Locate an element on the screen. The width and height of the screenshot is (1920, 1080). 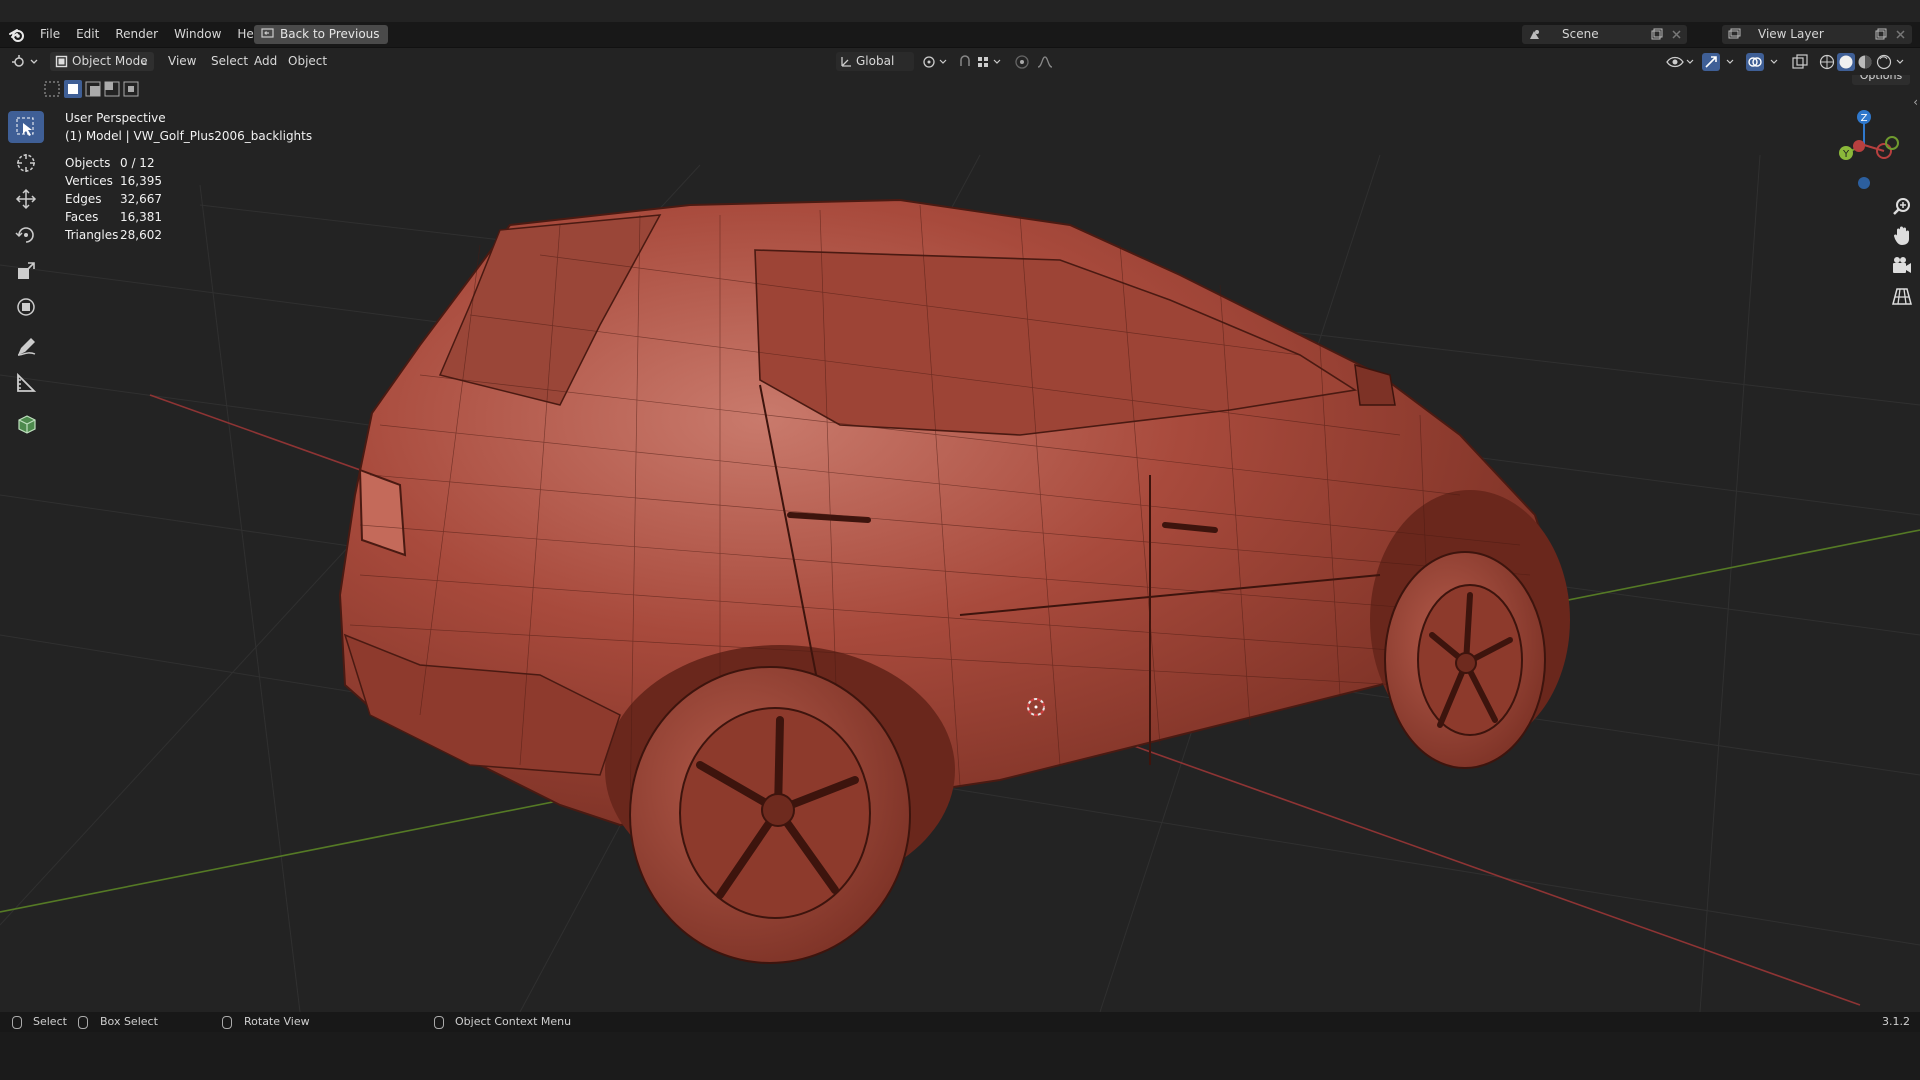
editor-type-icon is located at coordinates (25, 61).